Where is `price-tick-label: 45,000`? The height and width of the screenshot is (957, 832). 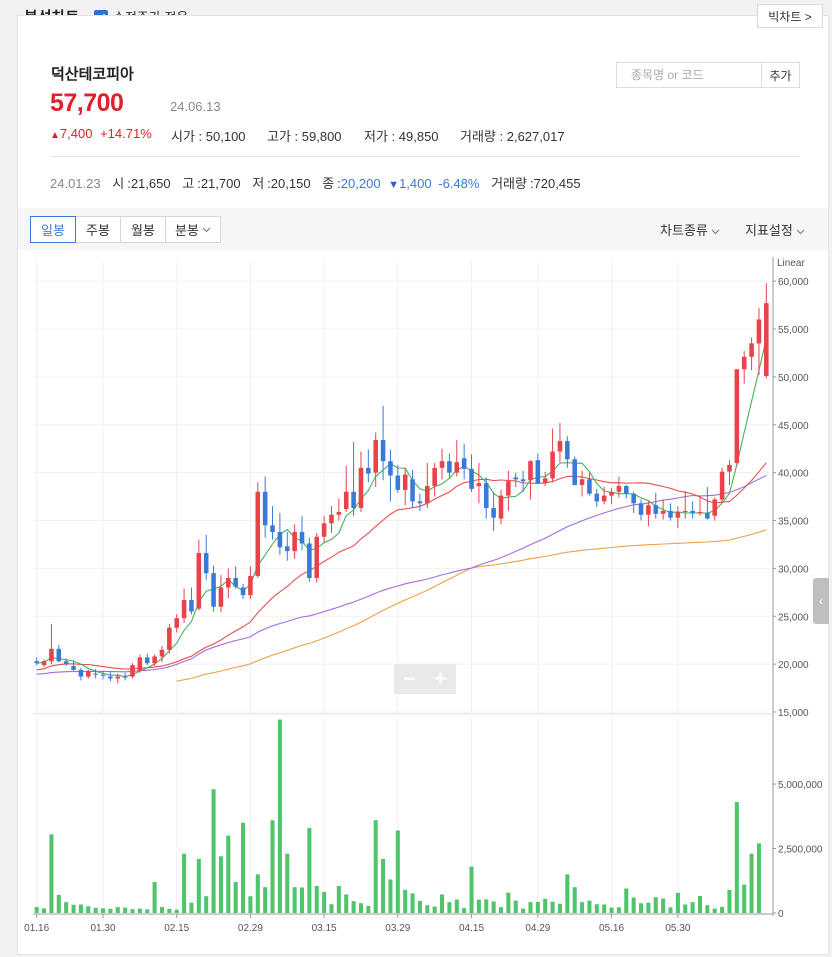
price-tick-label: 45,000 is located at coordinates (793, 426).